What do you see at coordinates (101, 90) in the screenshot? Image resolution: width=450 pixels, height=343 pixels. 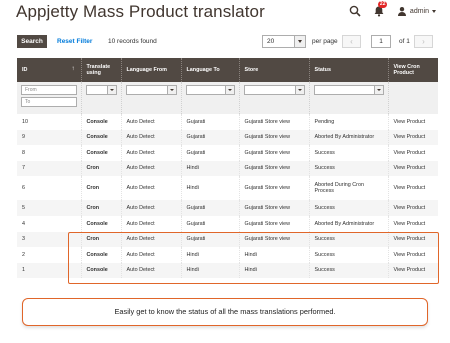 I see `translate-using-filter` at bounding box center [101, 90].